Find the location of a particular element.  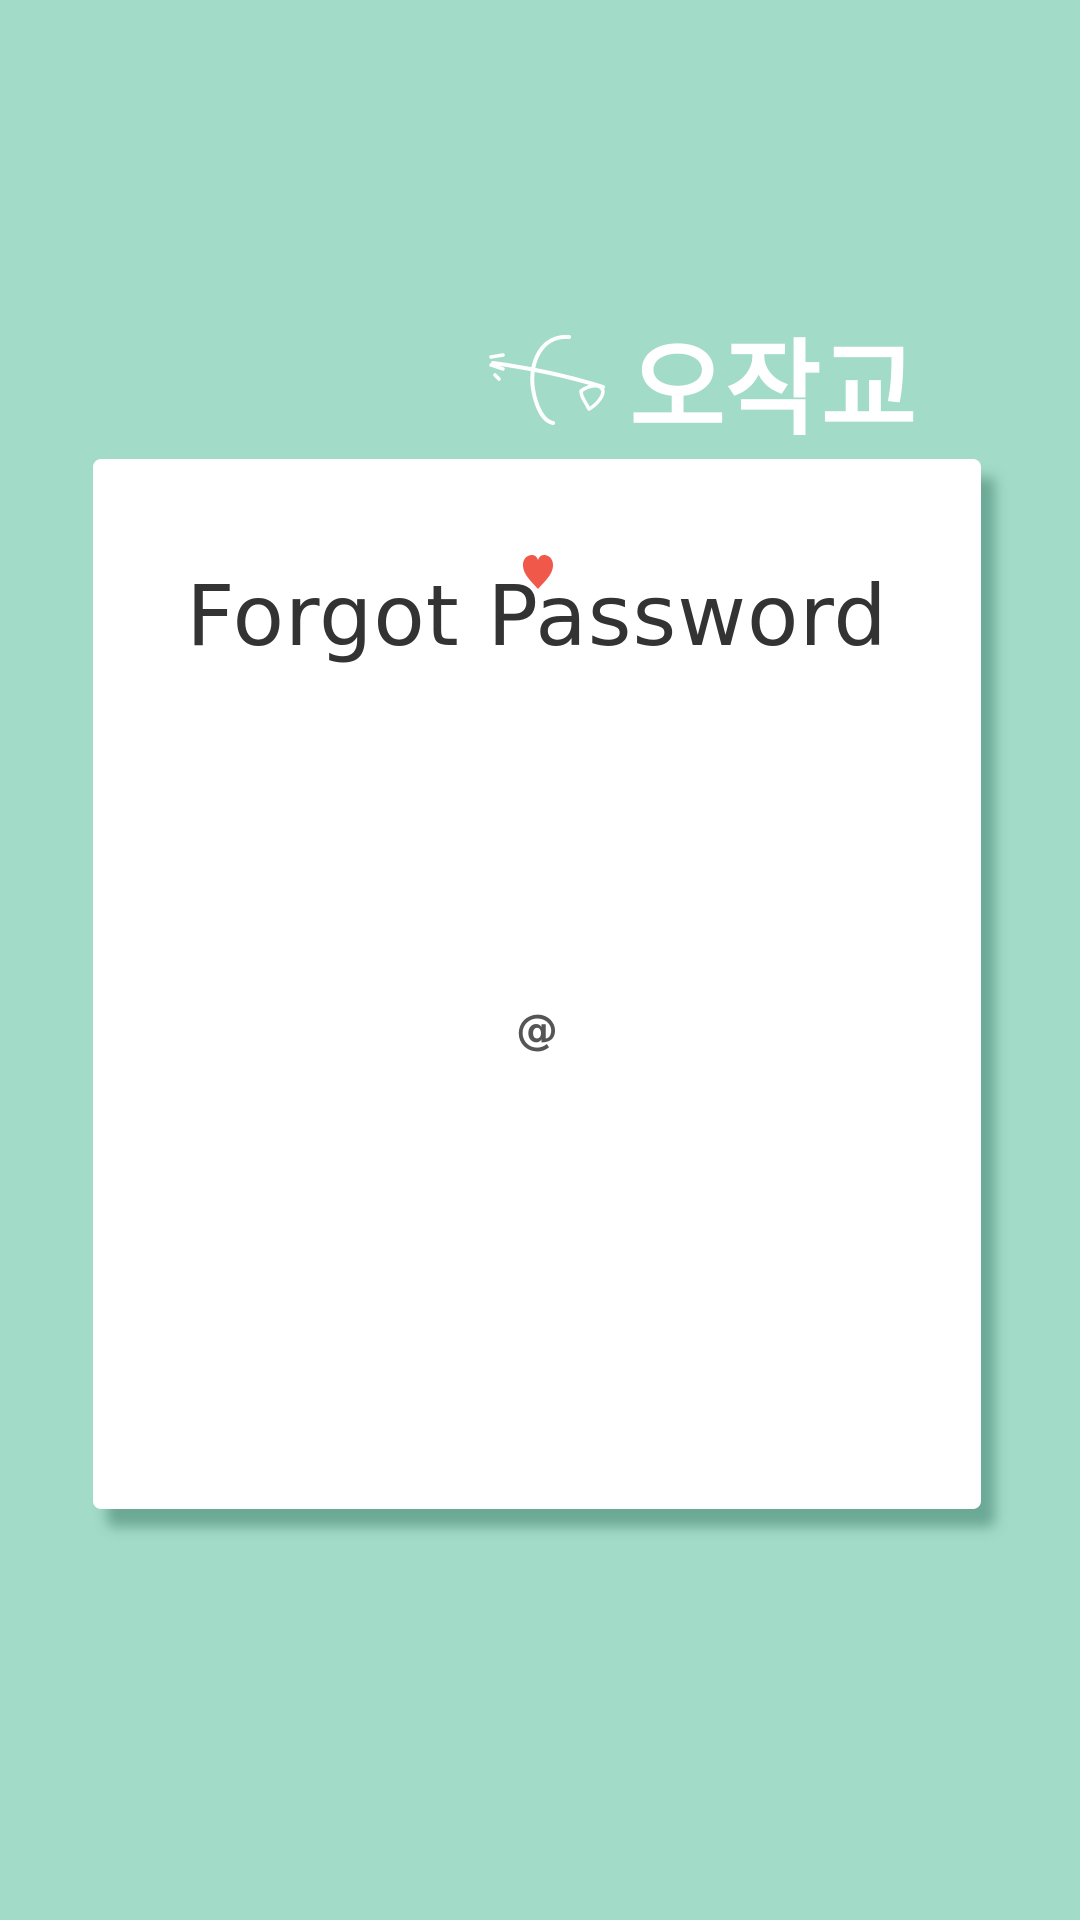

title-wrap: Forgot Password is located at coordinates (537, 610).